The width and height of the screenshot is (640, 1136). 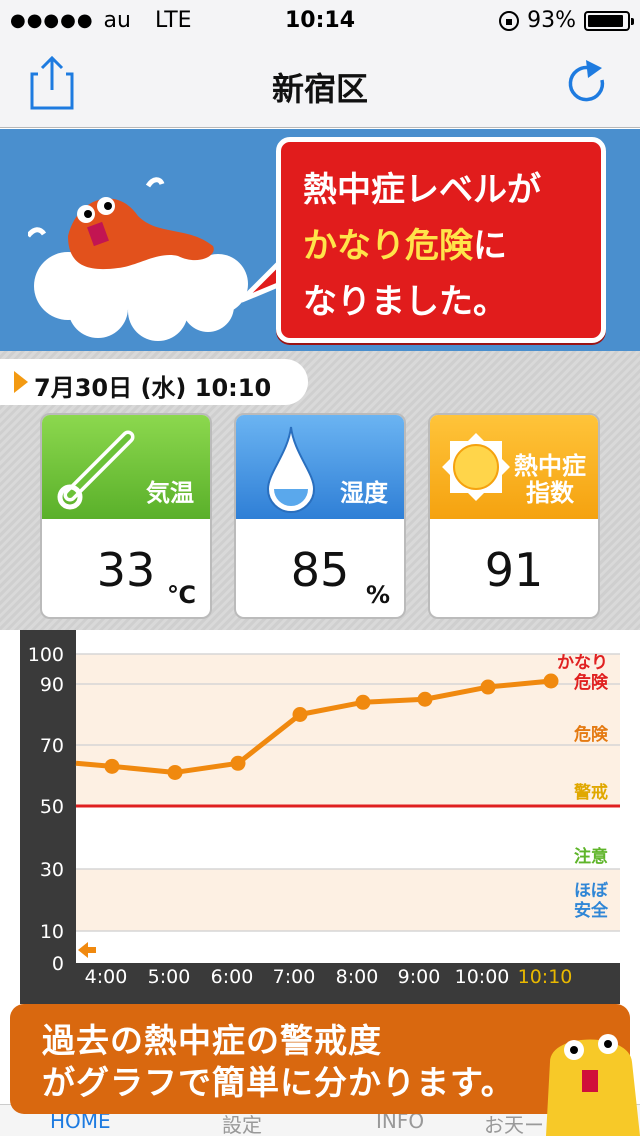 What do you see at coordinates (106, 977) in the screenshot?
I see `x-tick-label: 4:00` at bounding box center [106, 977].